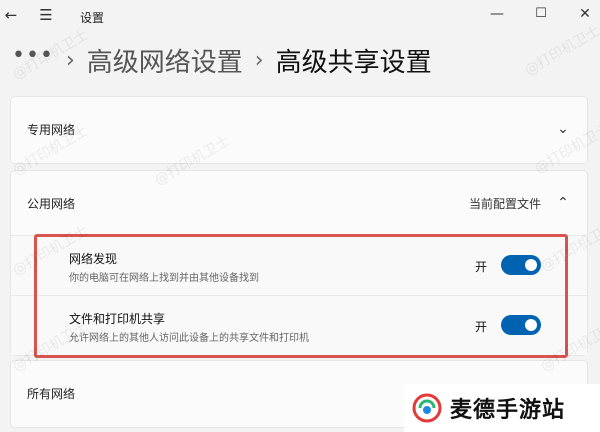 The width and height of the screenshot is (600, 432). What do you see at coordinates (93, 259) in the screenshot?
I see `network-discovery-label: 网络发现` at bounding box center [93, 259].